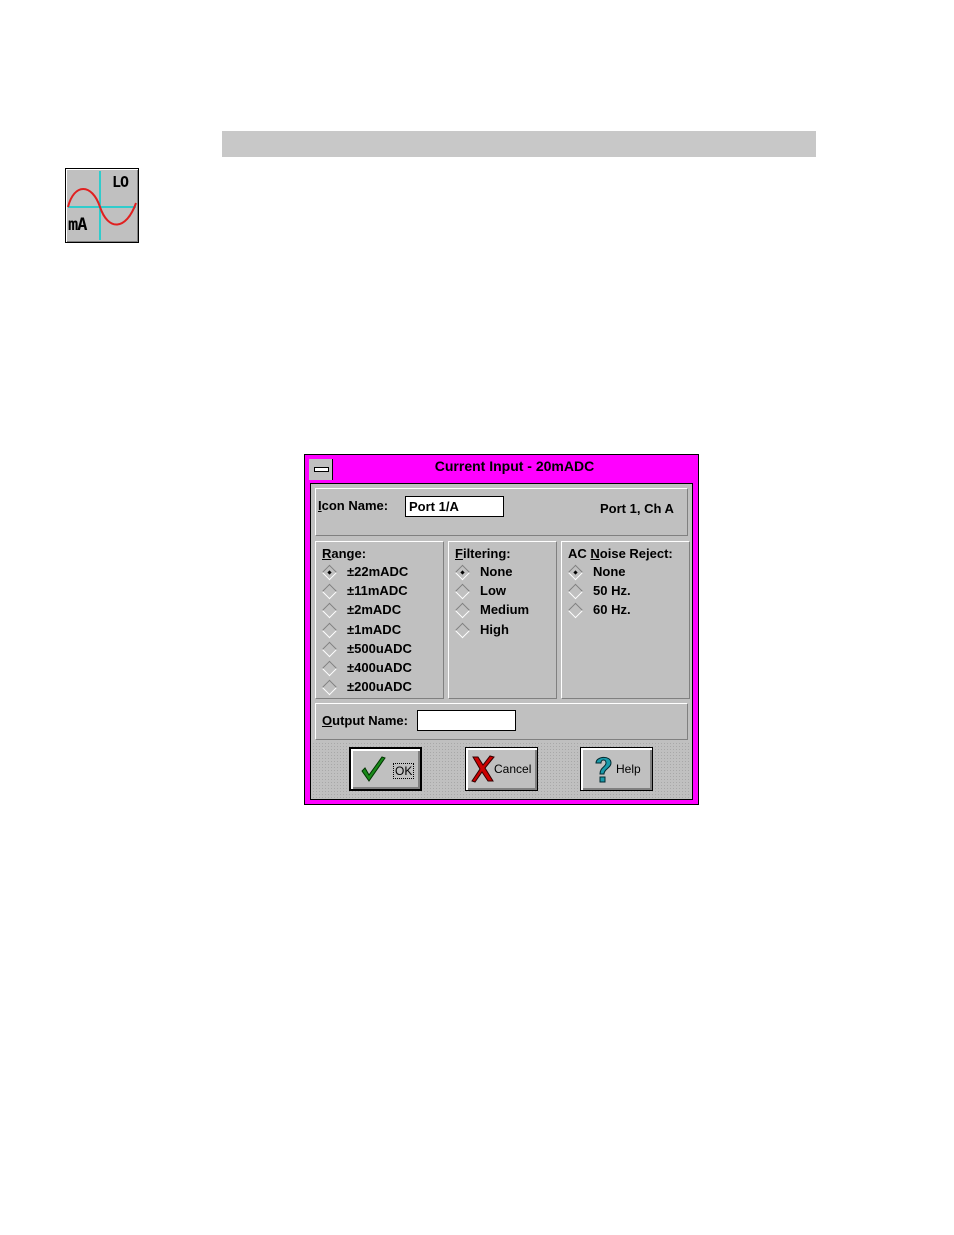 The height and width of the screenshot is (1235, 954). What do you see at coordinates (620, 553) in the screenshot?
I see `noise-reject-title: AC Noise Reject:` at bounding box center [620, 553].